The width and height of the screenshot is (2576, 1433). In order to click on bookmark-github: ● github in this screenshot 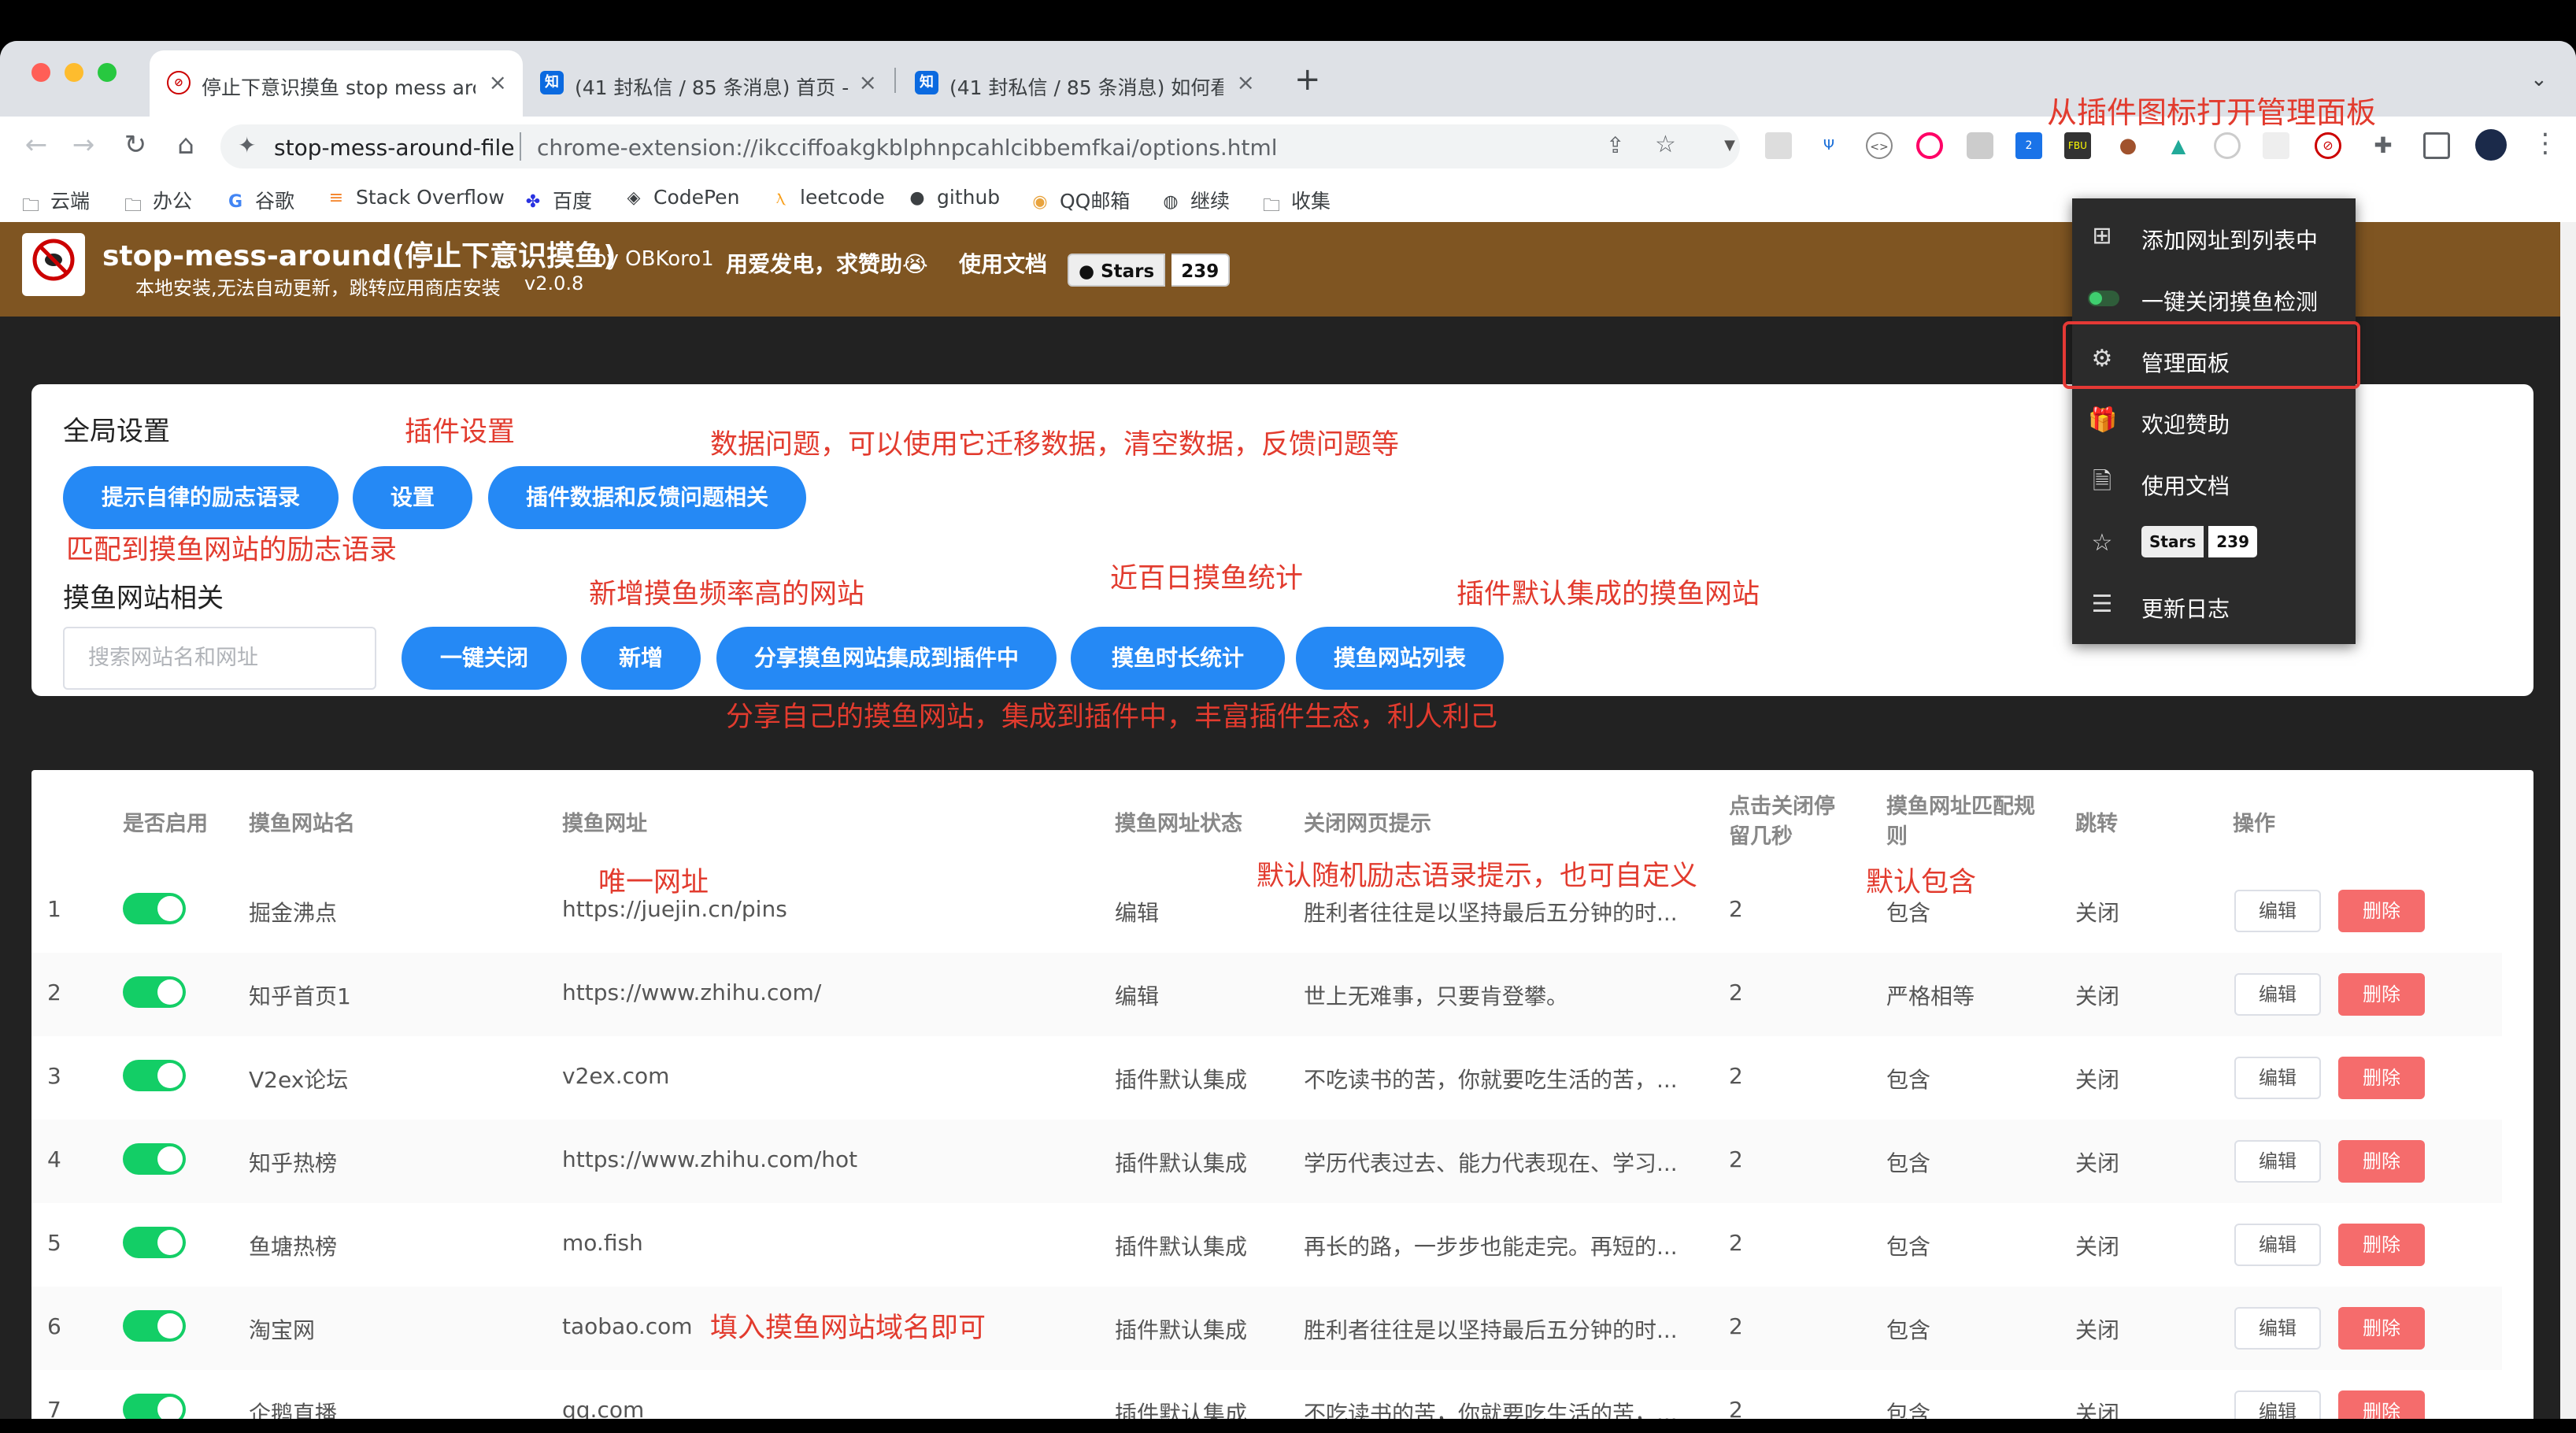, I will do `click(952, 197)`.